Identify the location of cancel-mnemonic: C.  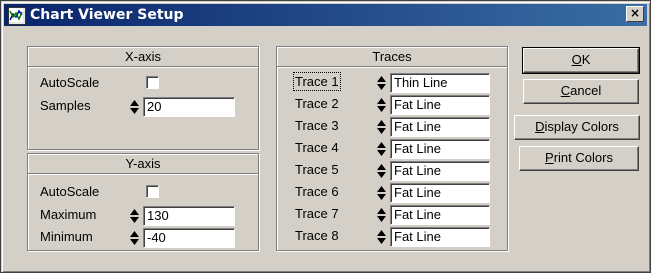
(565, 90).